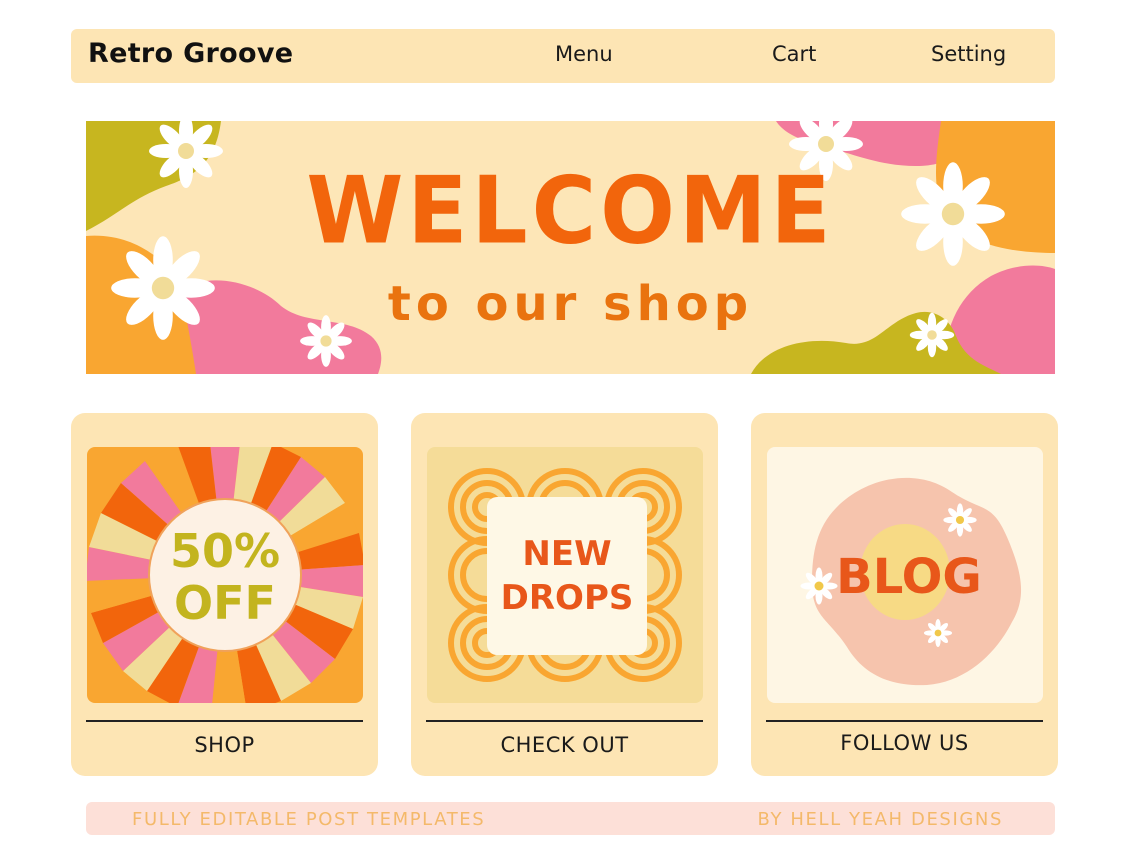 The width and height of the screenshot is (1140, 855). Describe the element at coordinates (567, 598) in the screenshot. I see `drops-text: DROPS` at that location.